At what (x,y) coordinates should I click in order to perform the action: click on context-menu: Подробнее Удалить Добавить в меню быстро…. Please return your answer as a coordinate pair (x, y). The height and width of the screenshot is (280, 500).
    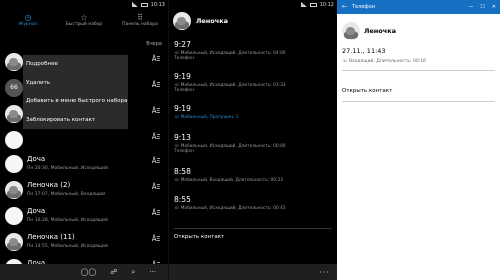
    Looking at the image, I should click on (75, 92).